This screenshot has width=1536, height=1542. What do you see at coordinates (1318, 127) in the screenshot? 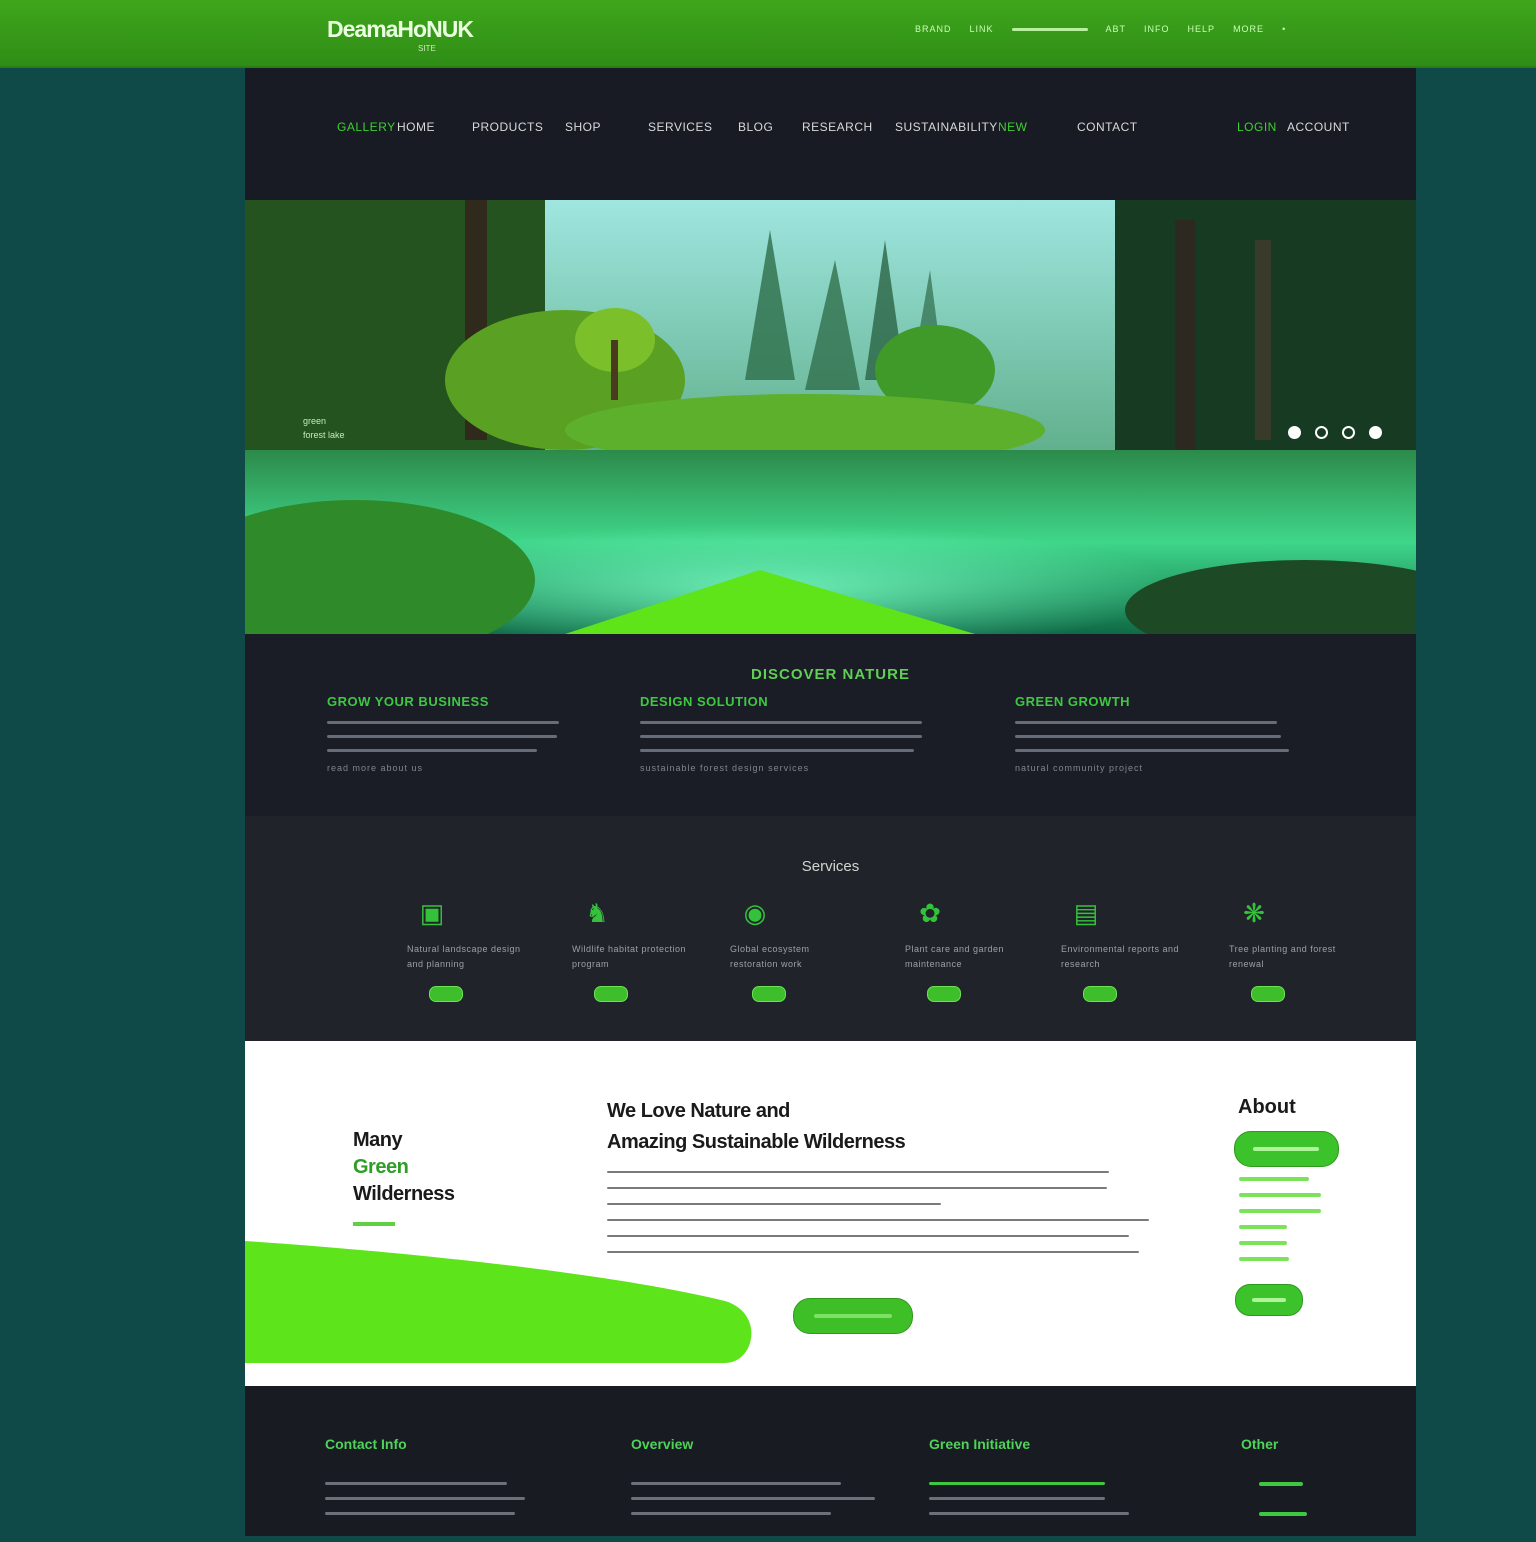
I see `nav-item-account: ACCOUNT` at bounding box center [1318, 127].